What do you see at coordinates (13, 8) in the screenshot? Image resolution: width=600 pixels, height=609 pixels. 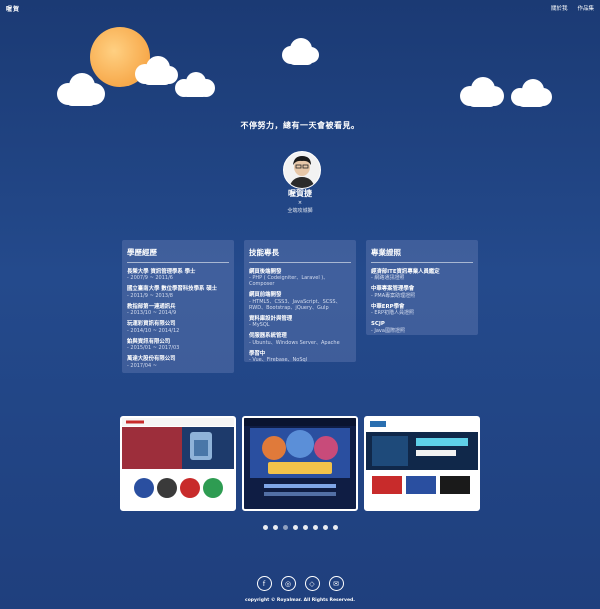 I see `site-brand: 喔賀` at bounding box center [13, 8].